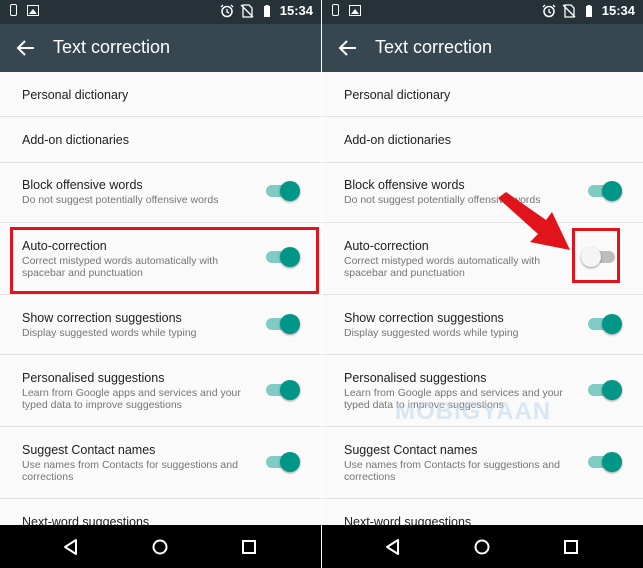 This screenshot has height=568, width=643. Describe the element at coordinates (534, 221) in the screenshot. I see `red-arrow-icon` at that location.